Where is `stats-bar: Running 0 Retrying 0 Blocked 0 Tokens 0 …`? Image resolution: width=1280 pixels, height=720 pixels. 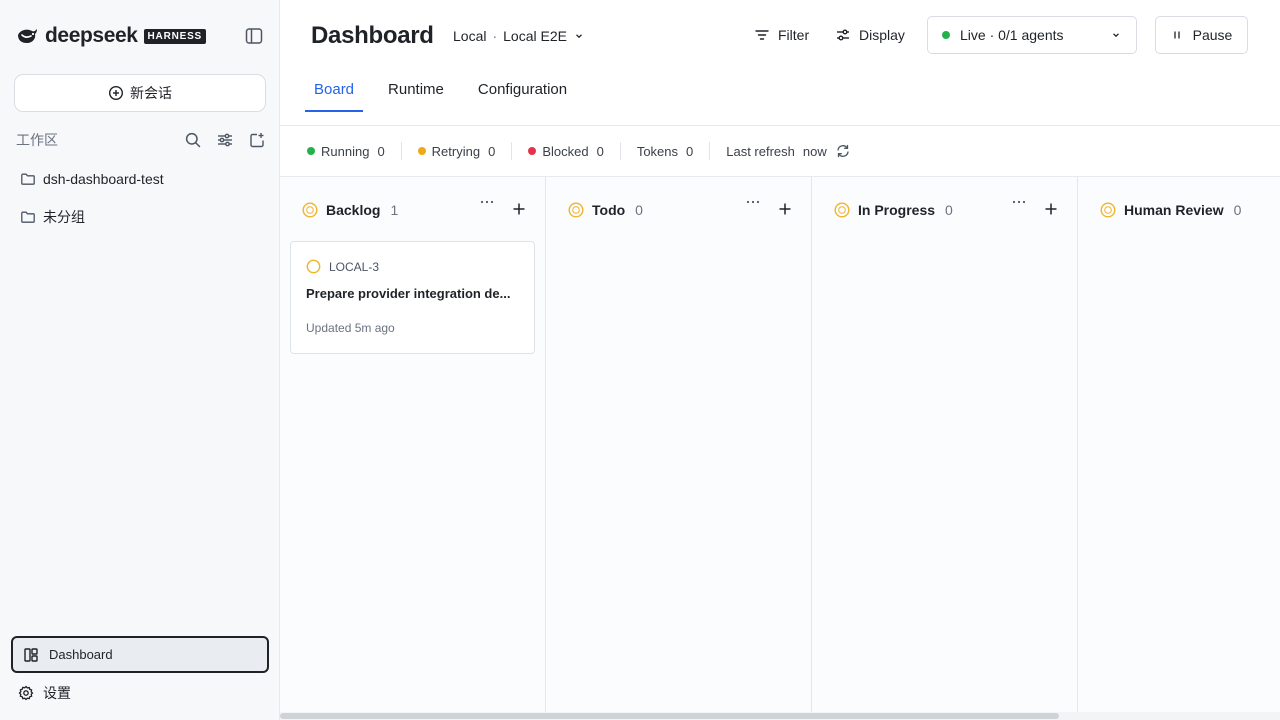
stats-bar: Running 0 Retrying 0 Blocked 0 Tokens 0 … is located at coordinates (579, 151).